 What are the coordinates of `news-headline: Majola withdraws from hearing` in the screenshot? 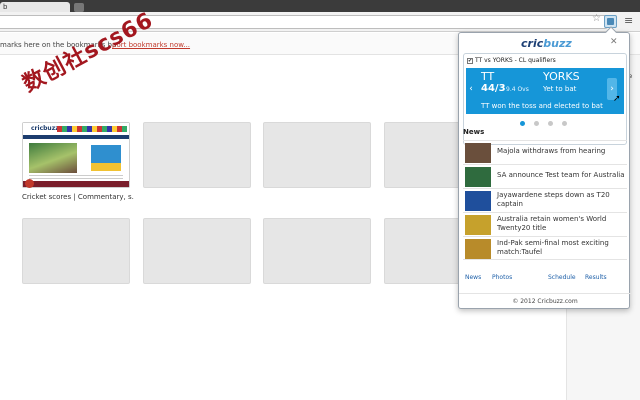 It's located at (561, 151).